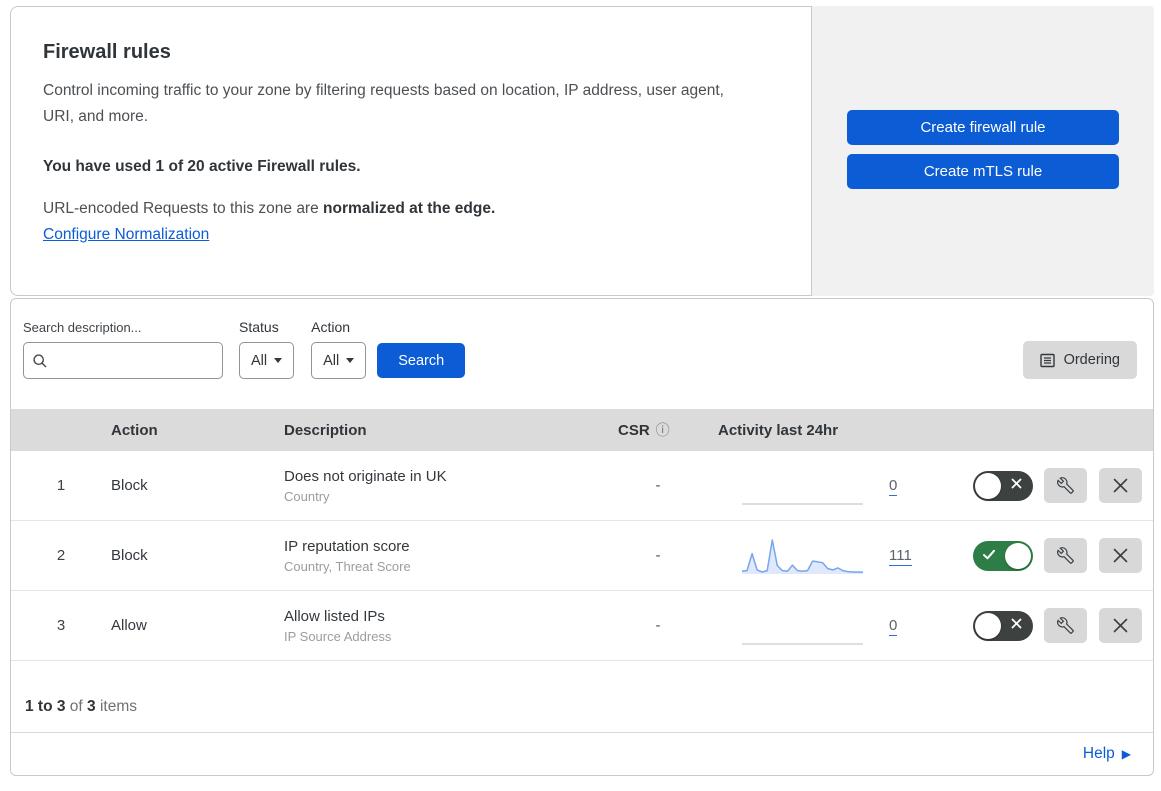 This screenshot has width=1161, height=791. What do you see at coordinates (778, 430) in the screenshot?
I see `column-activity: Activity last 24hr` at bounding box center [778, 430].